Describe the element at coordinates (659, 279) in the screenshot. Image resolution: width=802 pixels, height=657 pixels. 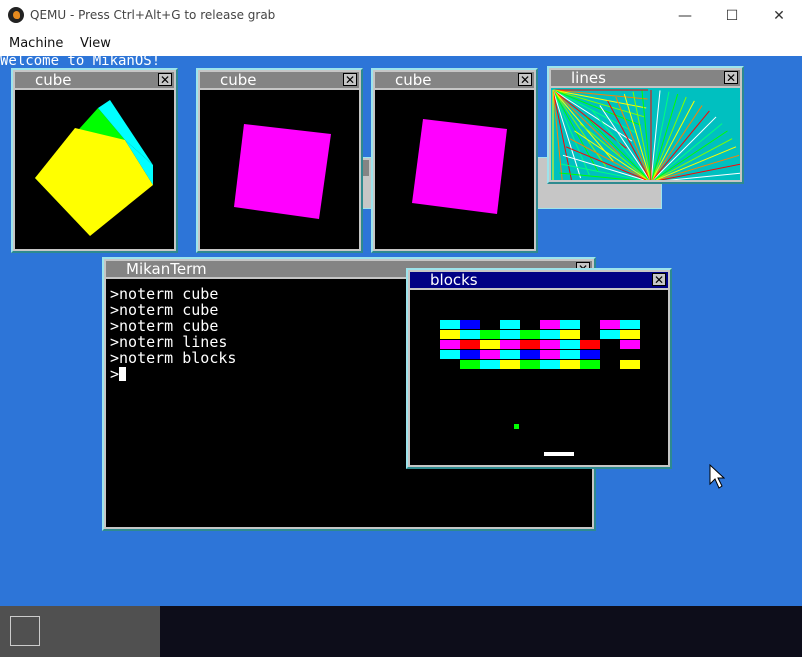
I see `blocks-window-close-button: ✕` at that location.